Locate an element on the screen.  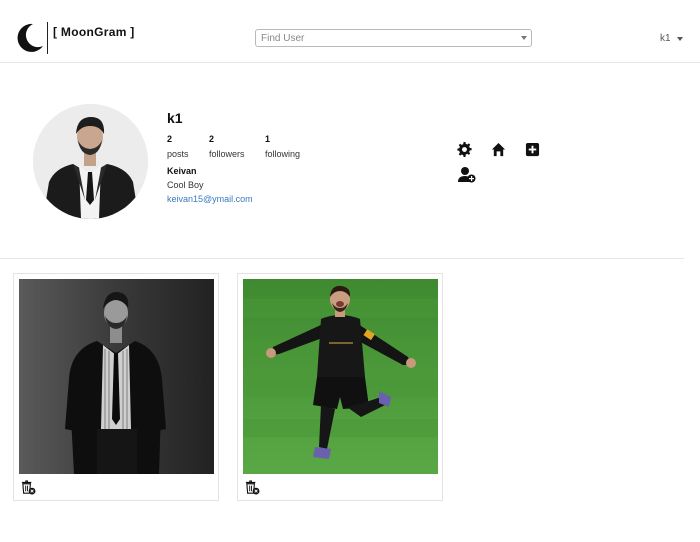
profile-stats: 2 posts 2 followers 1 following is located at coordinates (239, 146).